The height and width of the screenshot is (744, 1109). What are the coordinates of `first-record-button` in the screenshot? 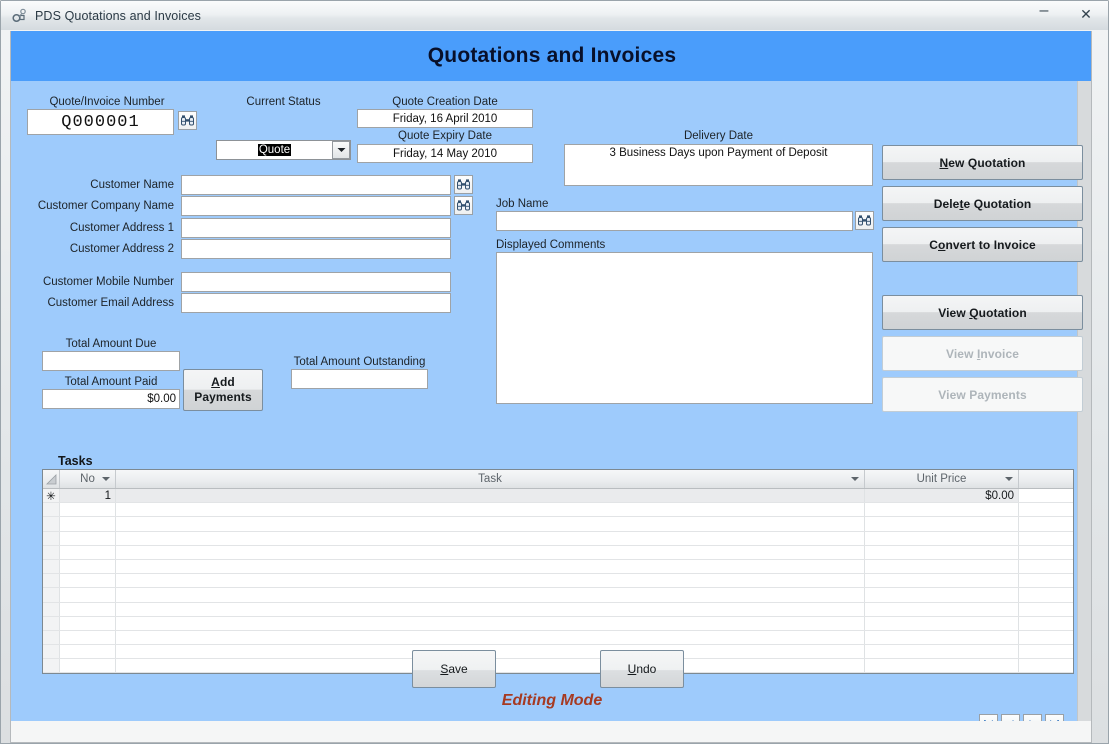 It's located at (988, 717).